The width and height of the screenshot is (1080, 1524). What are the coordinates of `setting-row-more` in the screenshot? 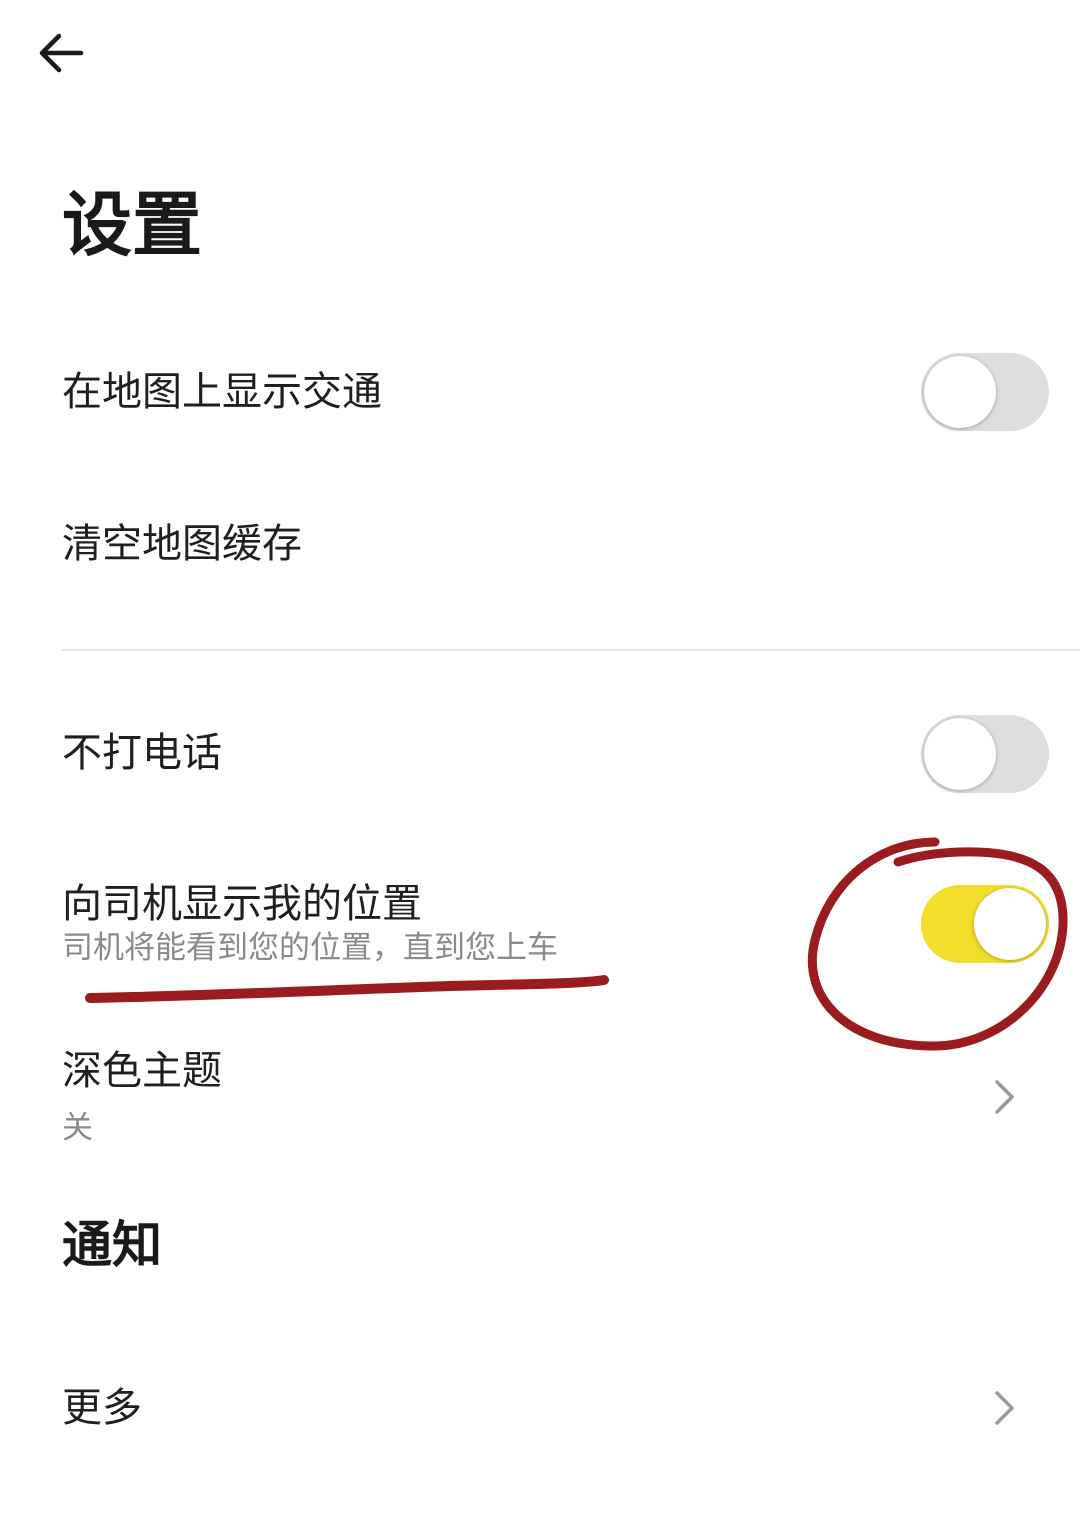 It's located at (540, 1410).